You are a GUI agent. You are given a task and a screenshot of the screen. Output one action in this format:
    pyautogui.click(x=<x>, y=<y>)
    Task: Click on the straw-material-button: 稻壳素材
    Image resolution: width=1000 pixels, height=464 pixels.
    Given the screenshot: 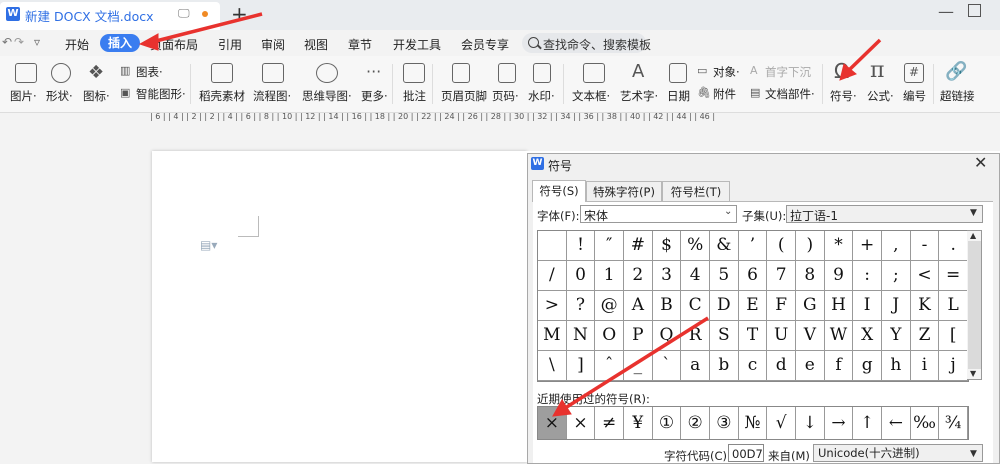 What is the action you would take?
    pyautogui.click(x=222, y=96)
    